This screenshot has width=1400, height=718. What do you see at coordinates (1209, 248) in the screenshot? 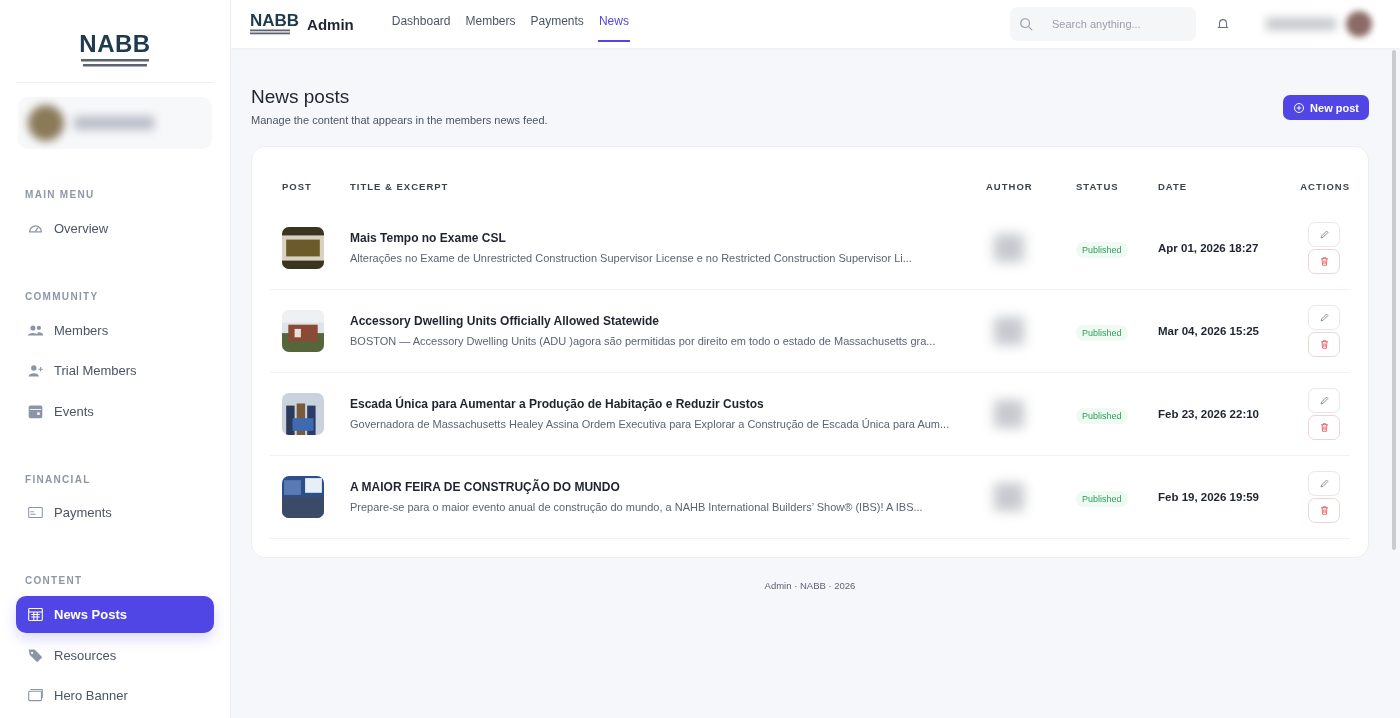
I see `post-date: Apr 01, 2026 18:27` at bounding box center [1209, 248].